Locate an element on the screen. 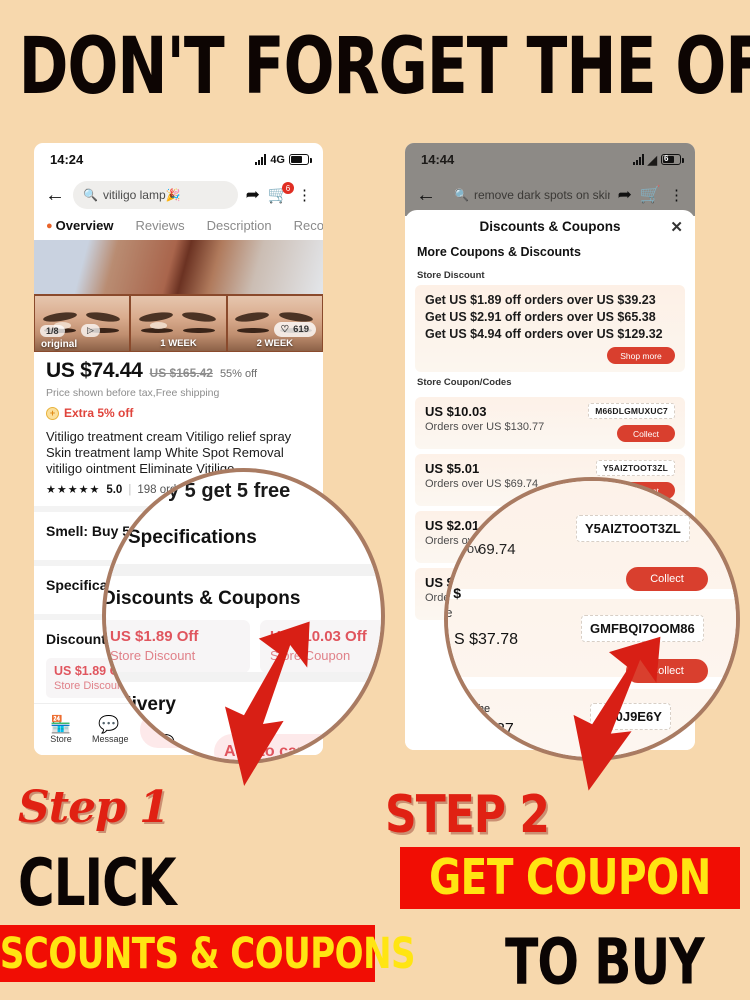 Image resolution: width=750 pixels, height=1000 pixels. step2-label: STEP 2 is located at coordinates (467, 815).